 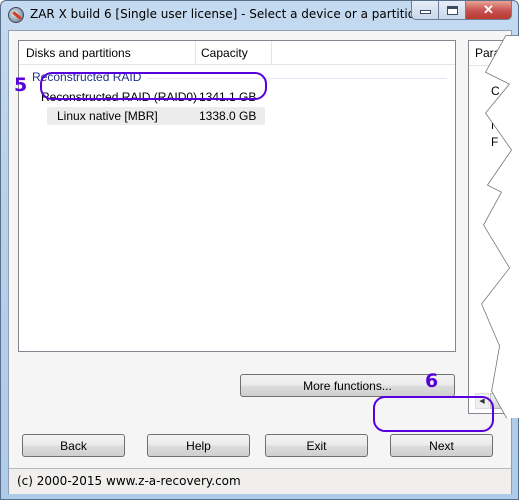 I want to click on parameter-label: F, so click(x=495, y=142).